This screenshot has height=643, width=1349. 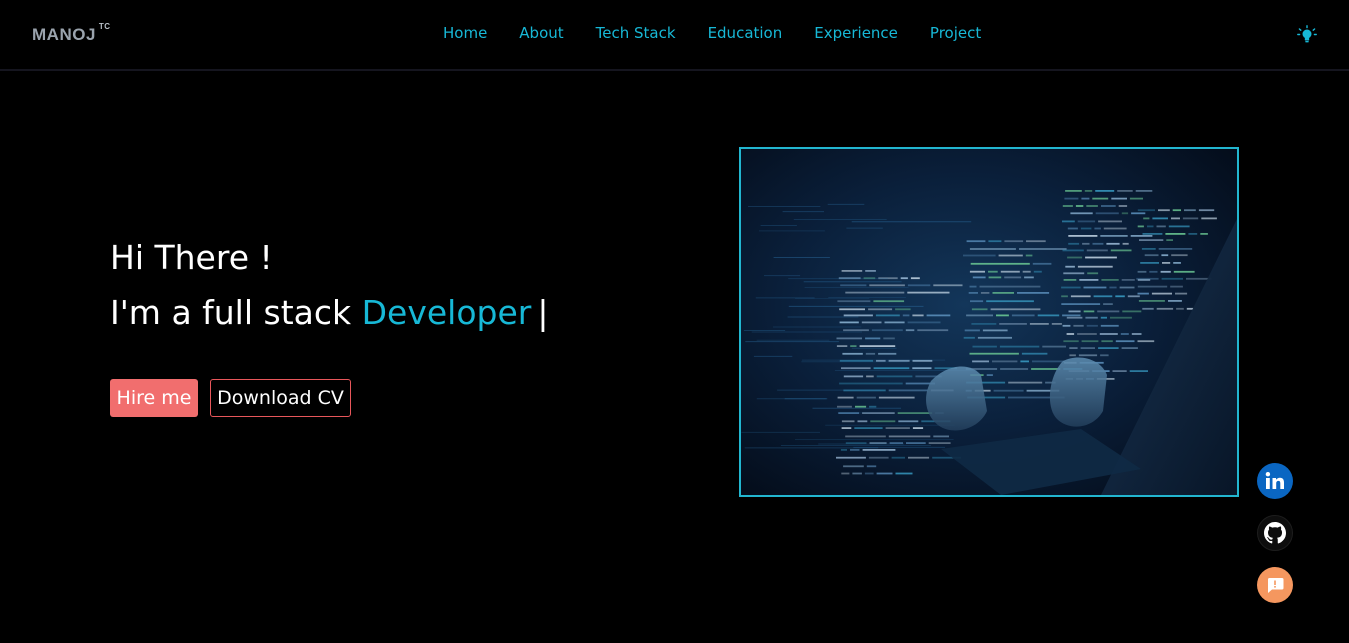 I want to click on nav-project-link: Project, so click(x=955, y=35).